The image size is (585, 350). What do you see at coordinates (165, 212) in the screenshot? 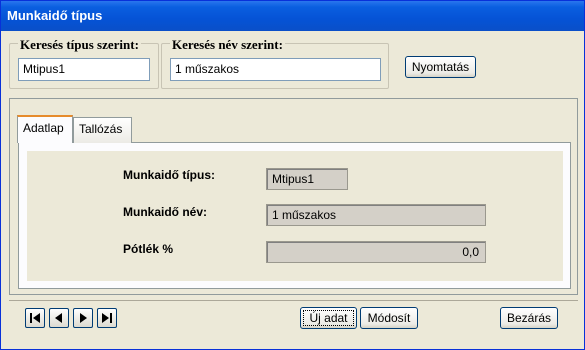
I see `name-label: Munkaidő név:` at bounding box center [165, 212].